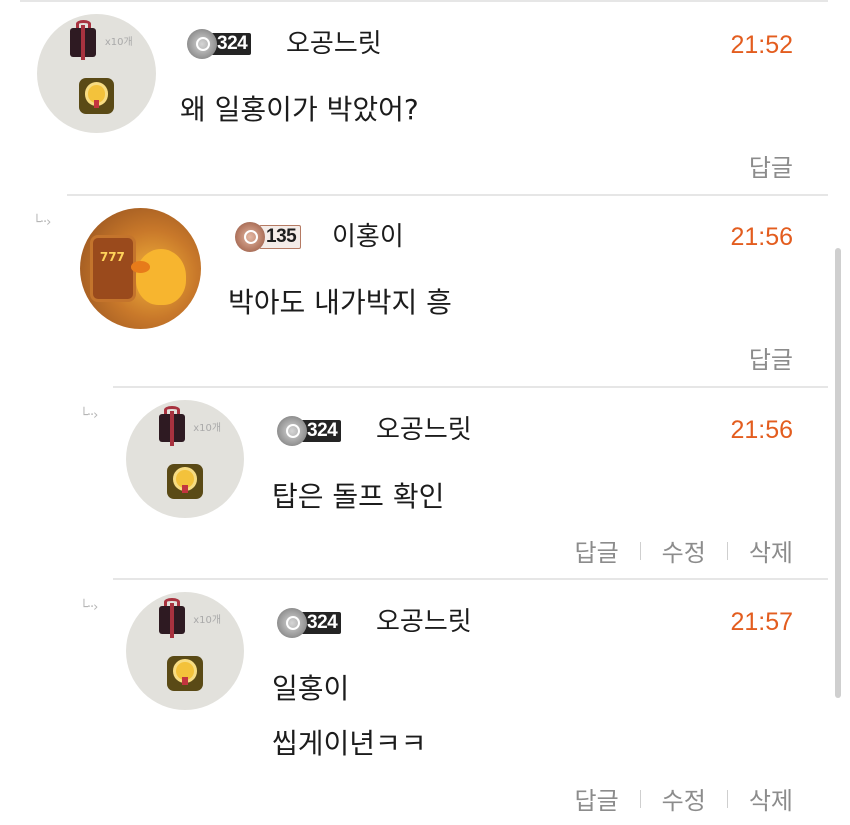  Describe the element at coordinates (112, 256) in the screenshot. I see `slot-label: 777` at that location.